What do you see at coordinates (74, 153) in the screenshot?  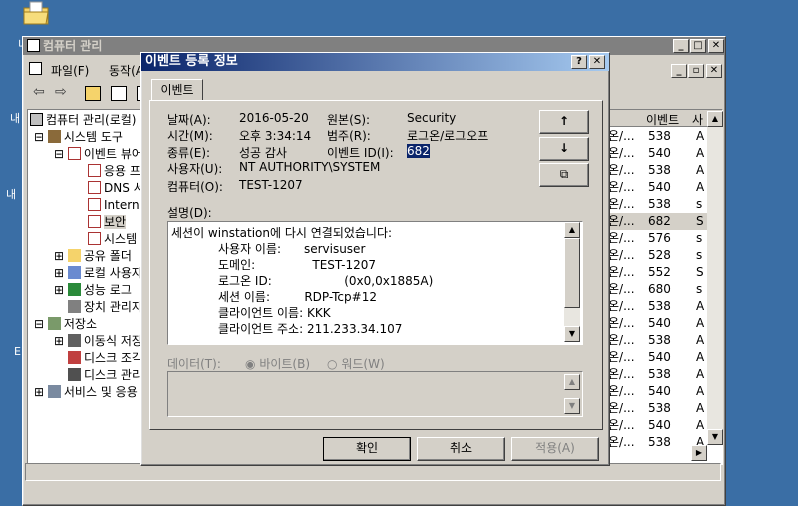 I see `event-viewer-icon` at bounding box center [74, 153].